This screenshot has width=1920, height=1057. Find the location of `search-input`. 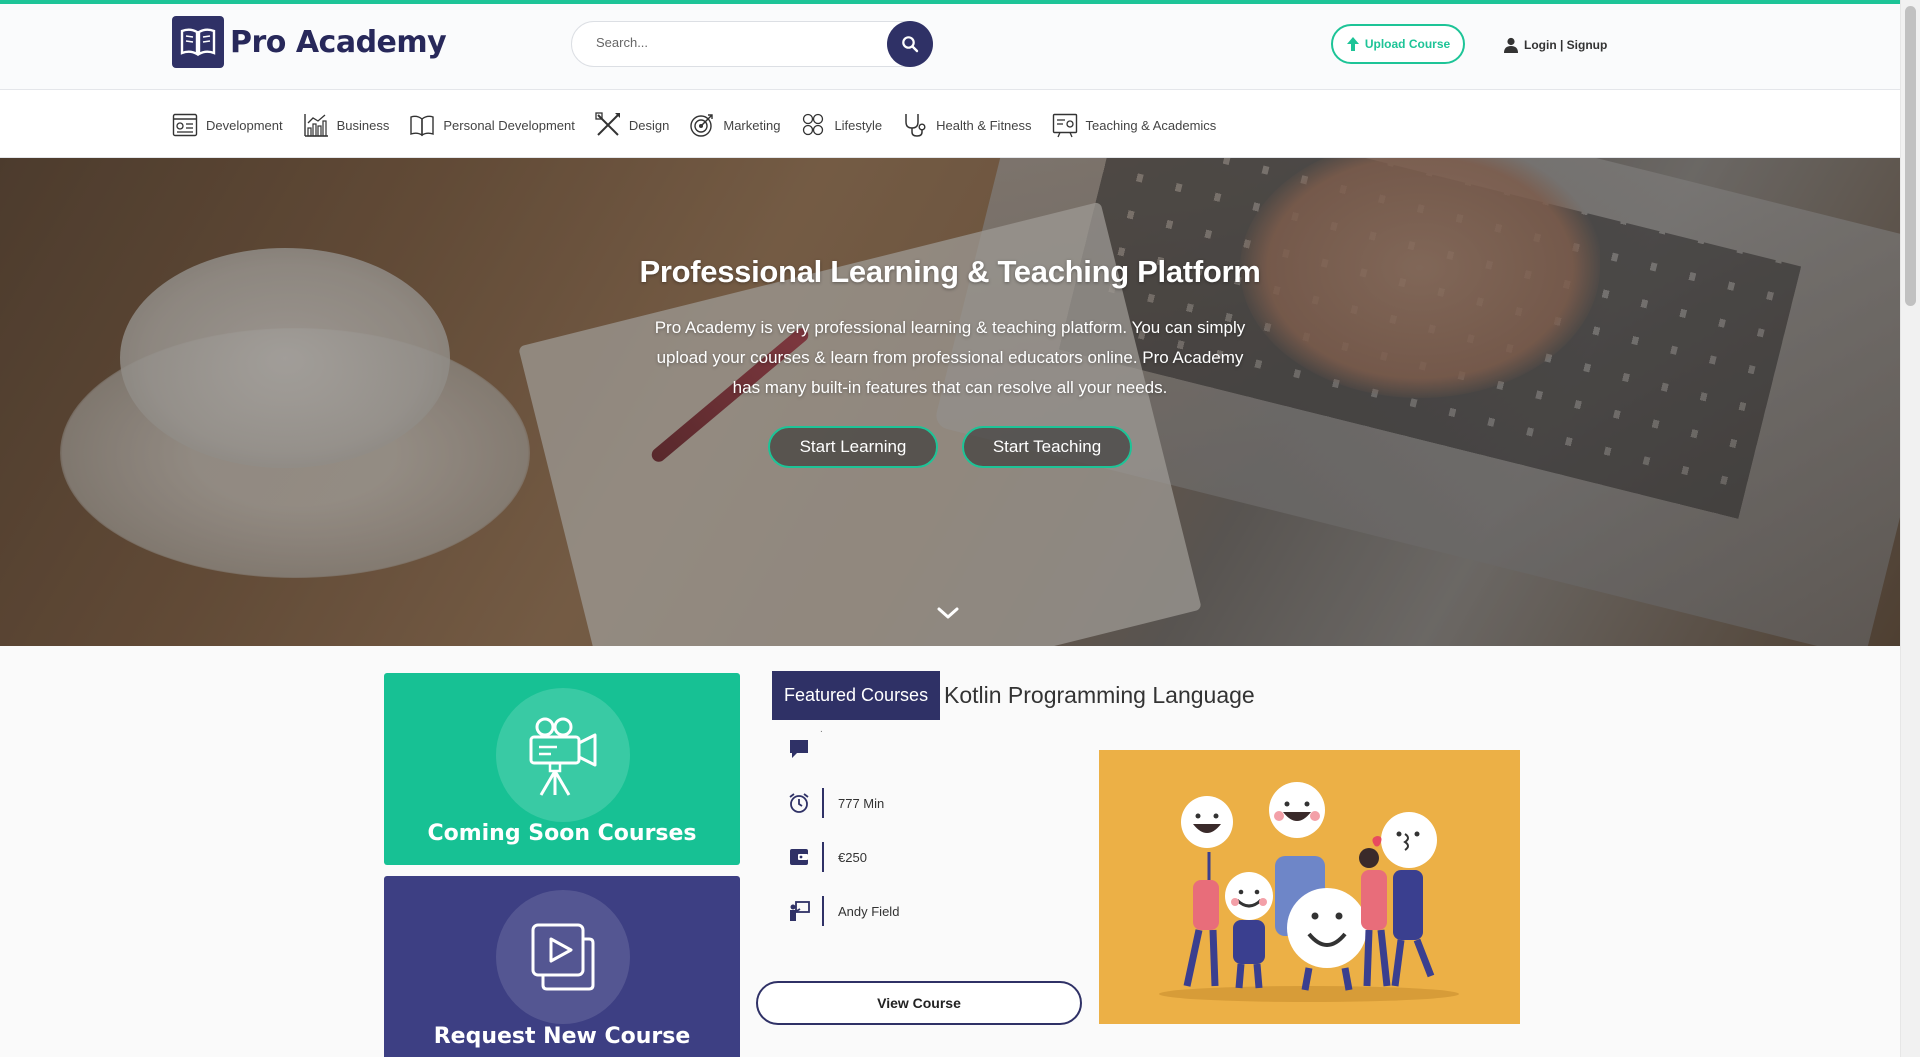

search-input is located at coordinates (721, 42).